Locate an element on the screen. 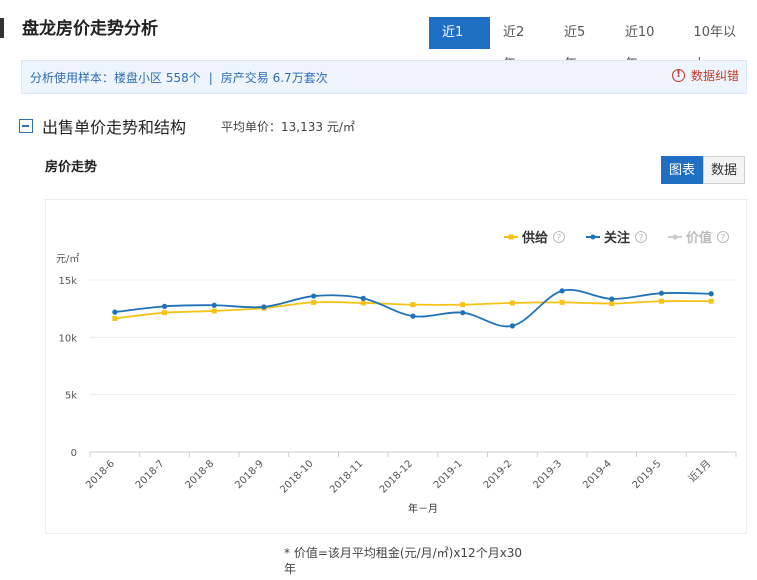  data-error-link: ! 数据纠错 is located at coordinates (707, 76).